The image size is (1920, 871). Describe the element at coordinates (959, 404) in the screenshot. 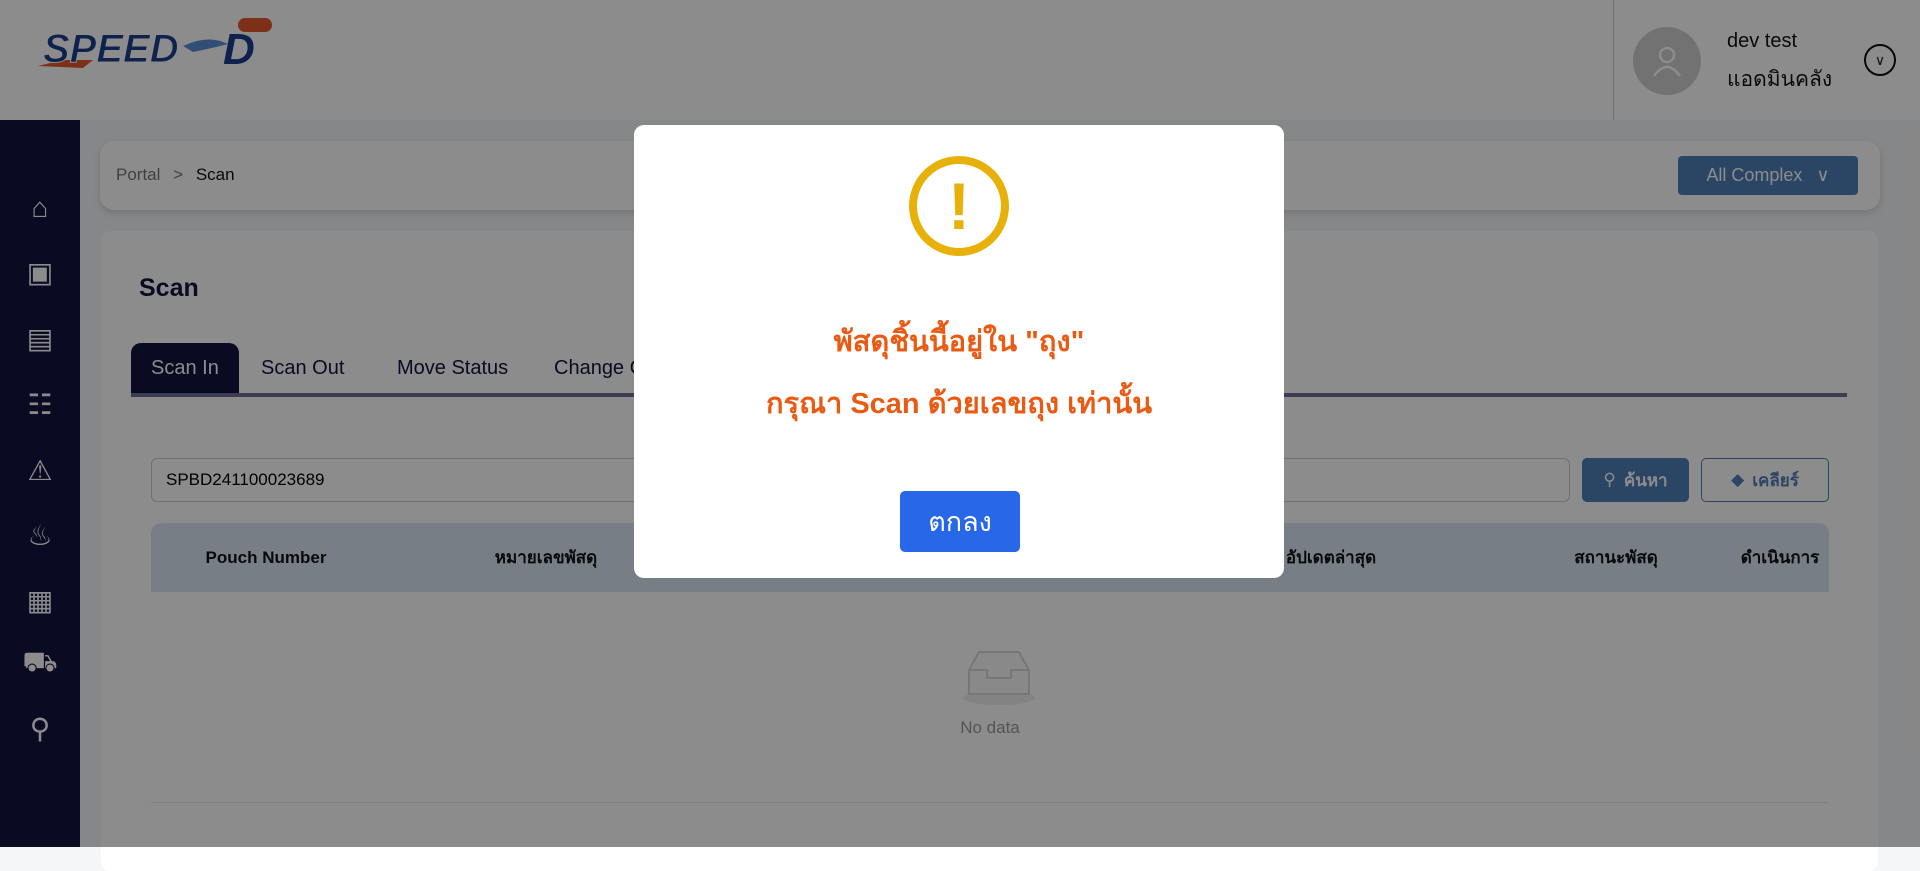

I see `dialog-message-line2: กรุณา Scan ด้วยเลขถุง เท่านั้น` at that location.